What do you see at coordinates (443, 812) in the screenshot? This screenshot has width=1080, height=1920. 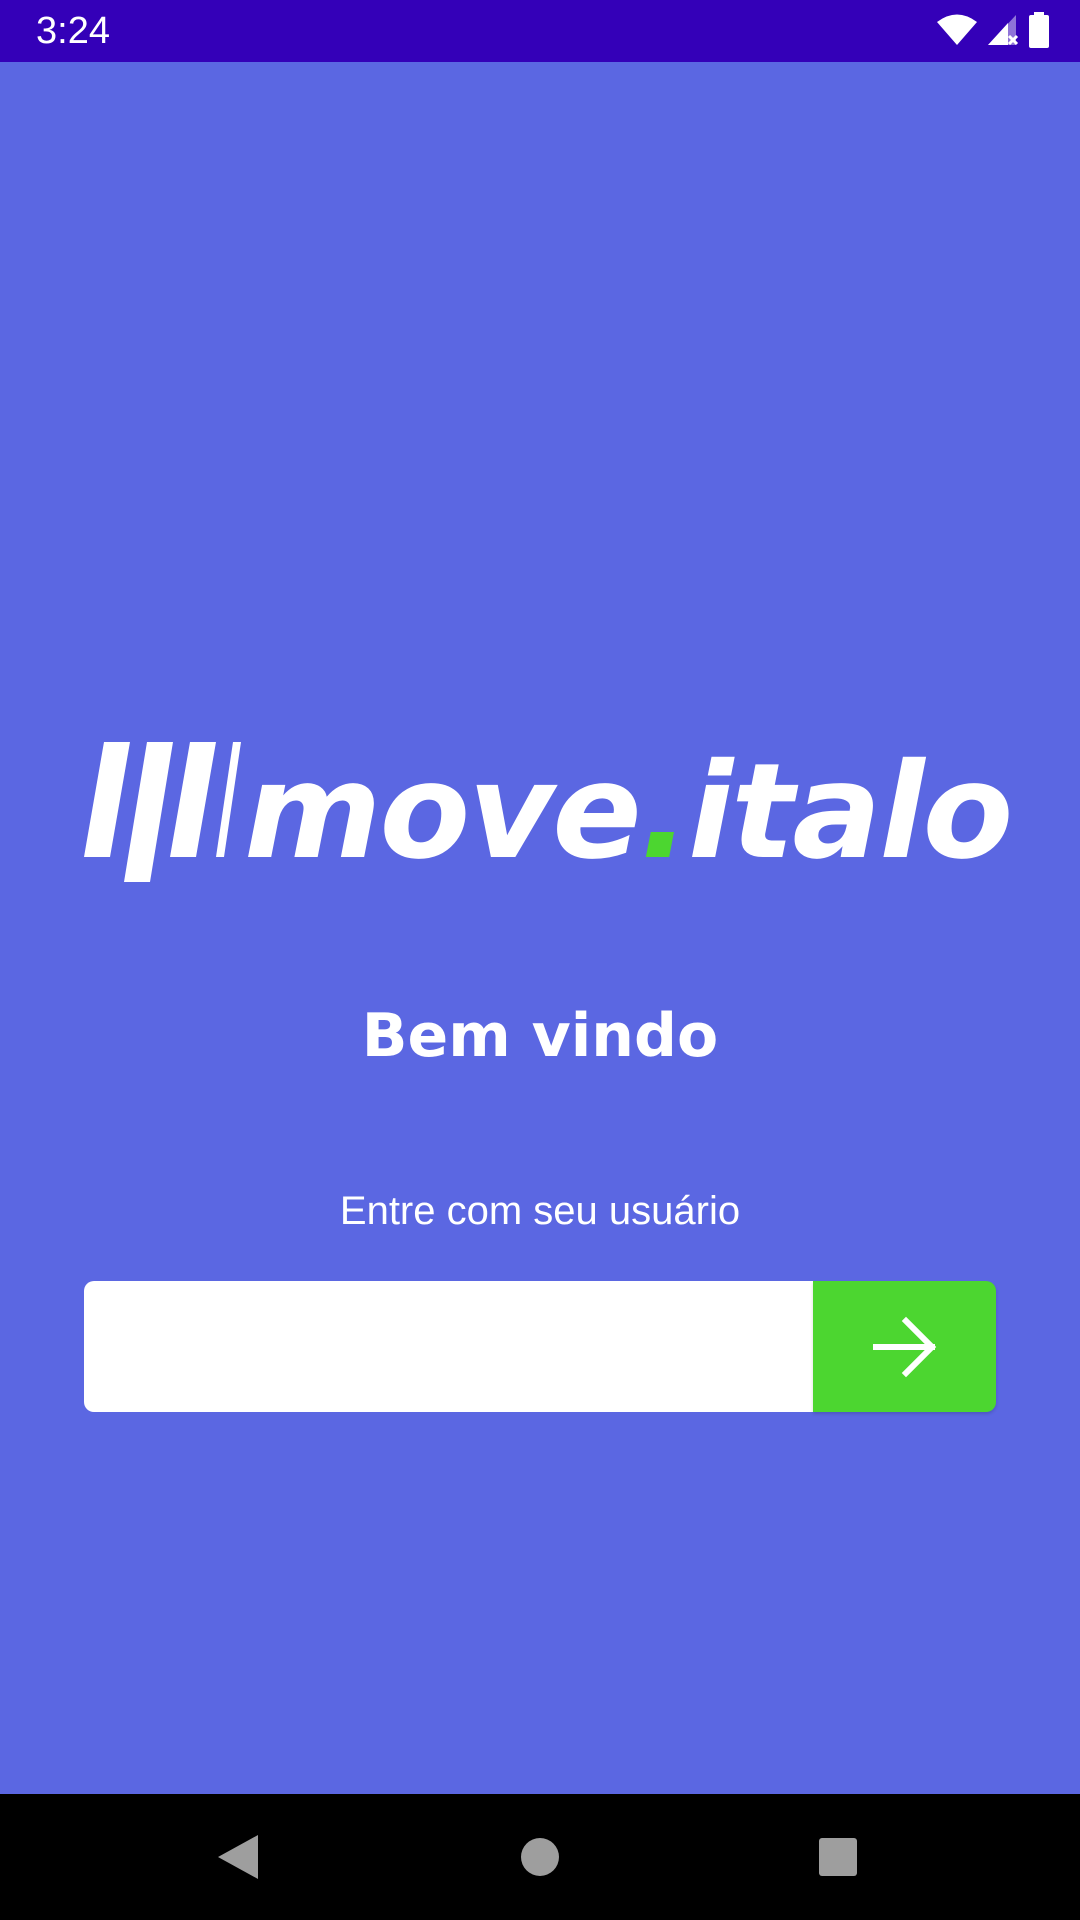 I see `logo-text-move: move` at bounding box center [443, 812].